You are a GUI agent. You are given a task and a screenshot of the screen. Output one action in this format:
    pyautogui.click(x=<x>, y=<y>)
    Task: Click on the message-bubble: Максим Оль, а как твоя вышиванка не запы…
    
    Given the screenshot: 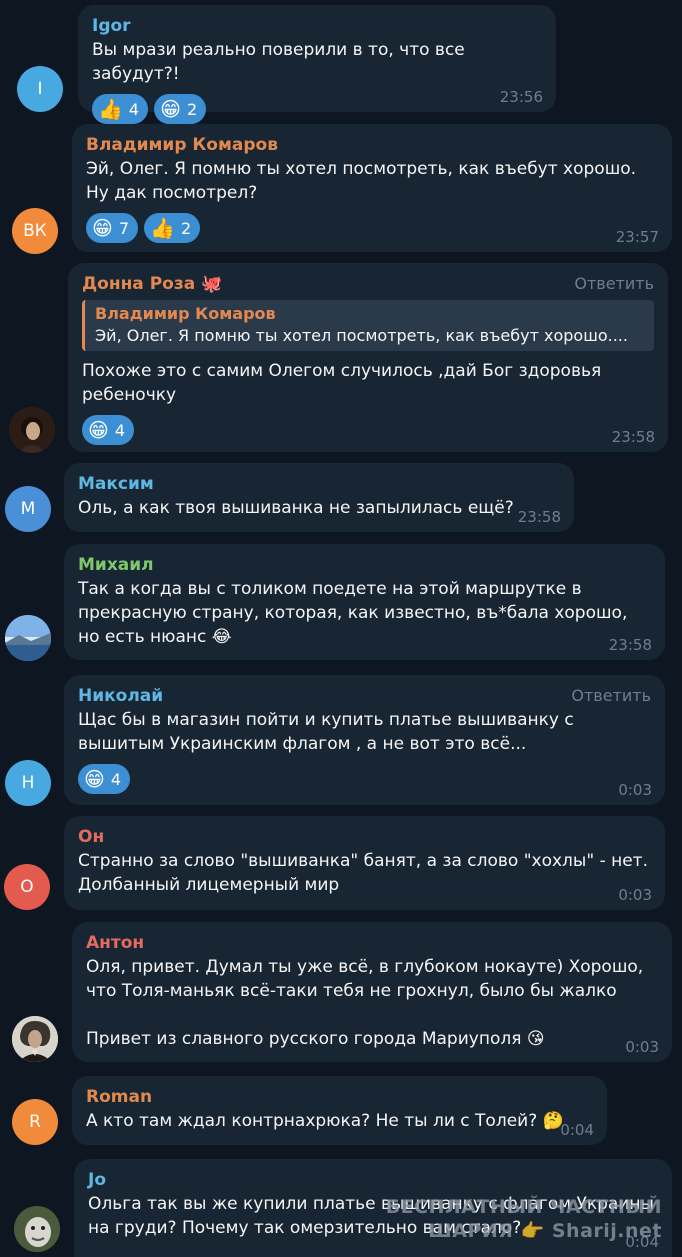 What is the action you would take?
    pyautogui.click(x=319, y=497)
    